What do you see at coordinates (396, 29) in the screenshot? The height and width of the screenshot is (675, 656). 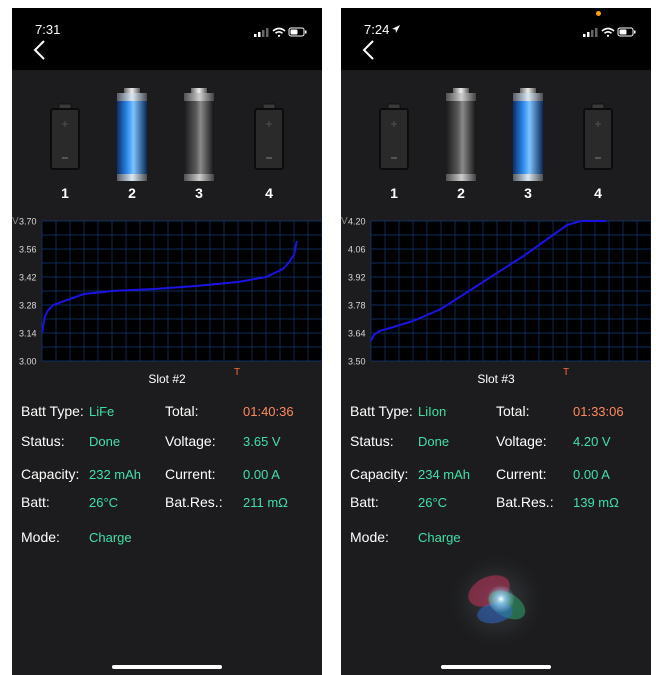 I see `location-arrow-icon` at bounding box center [396, 29].